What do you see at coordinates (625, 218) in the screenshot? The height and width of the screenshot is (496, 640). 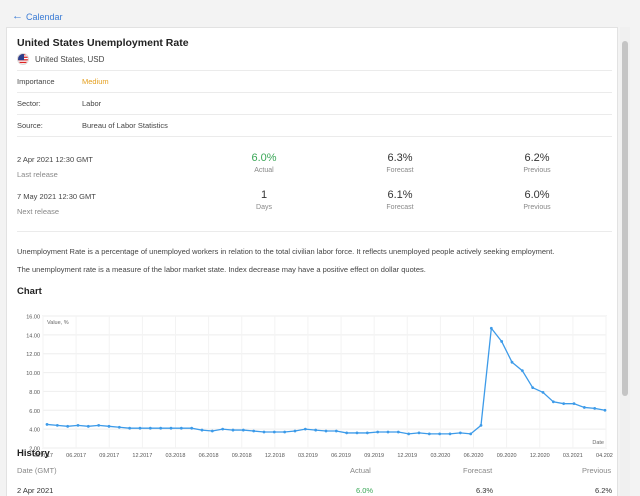 I see `scrollbar-thumb` at bounding box center [625, 218].